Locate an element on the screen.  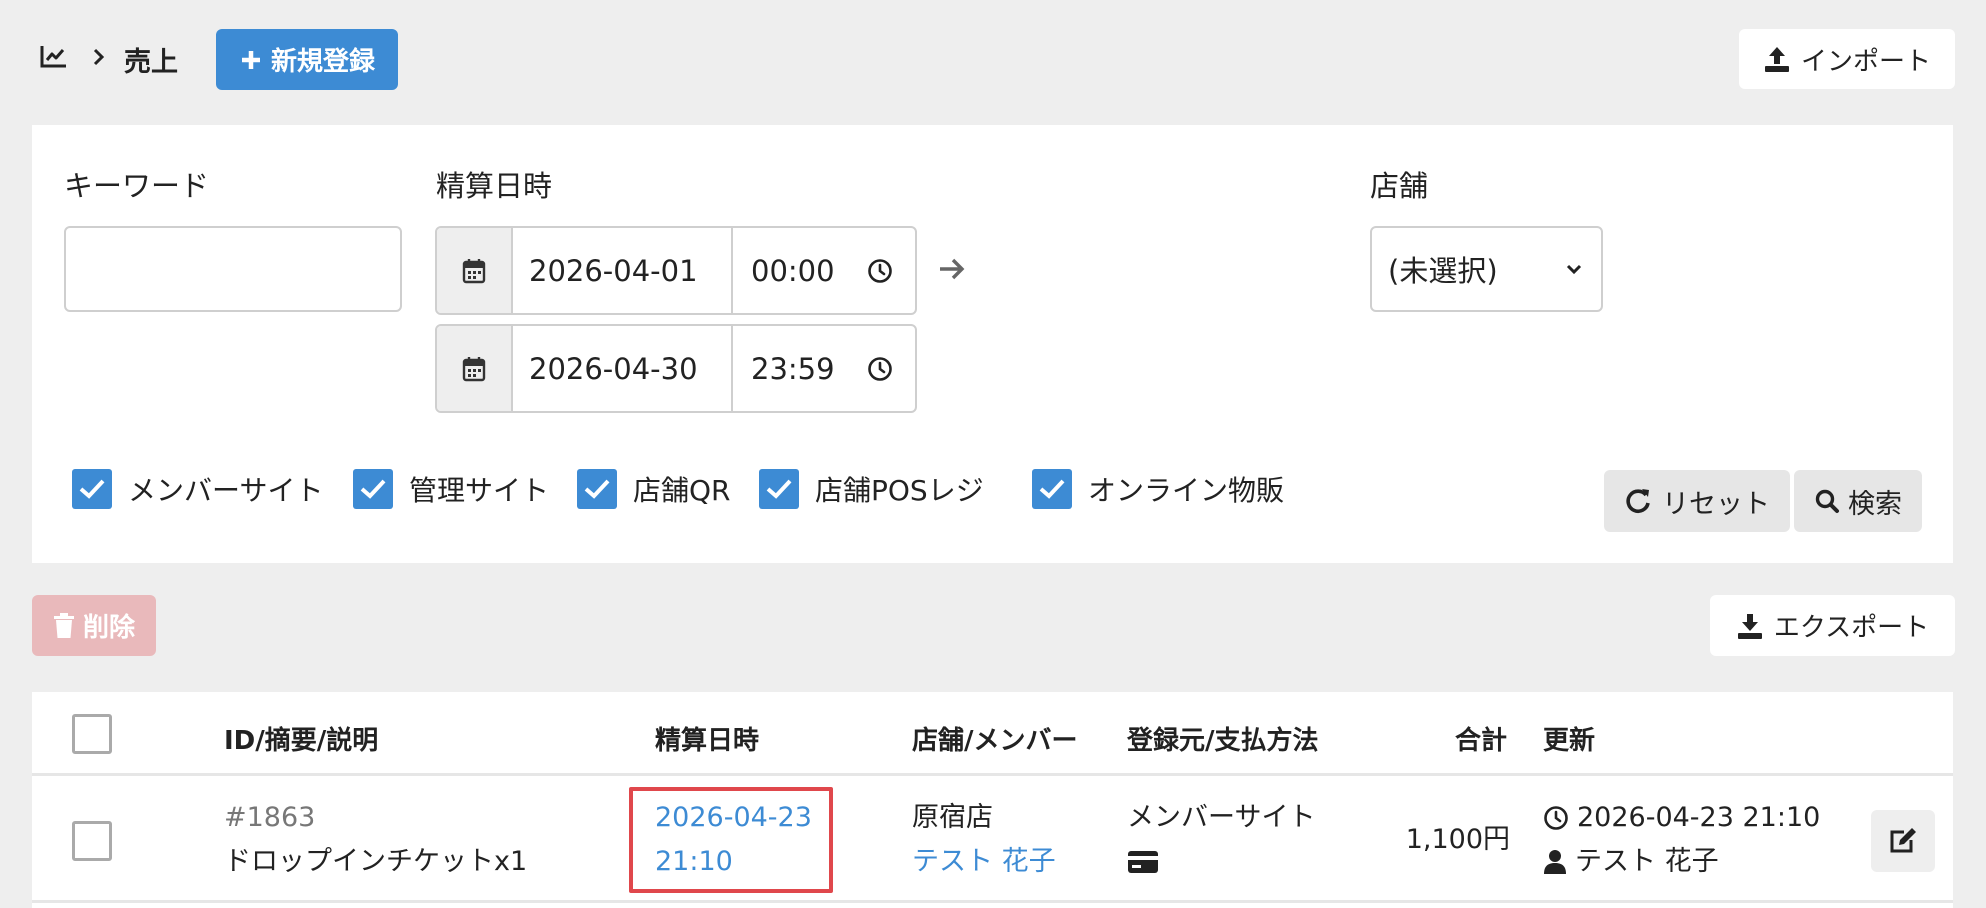
table-row-id-cell: #1863 ドロップインチケットx1 is located at coordinates (375, 840).